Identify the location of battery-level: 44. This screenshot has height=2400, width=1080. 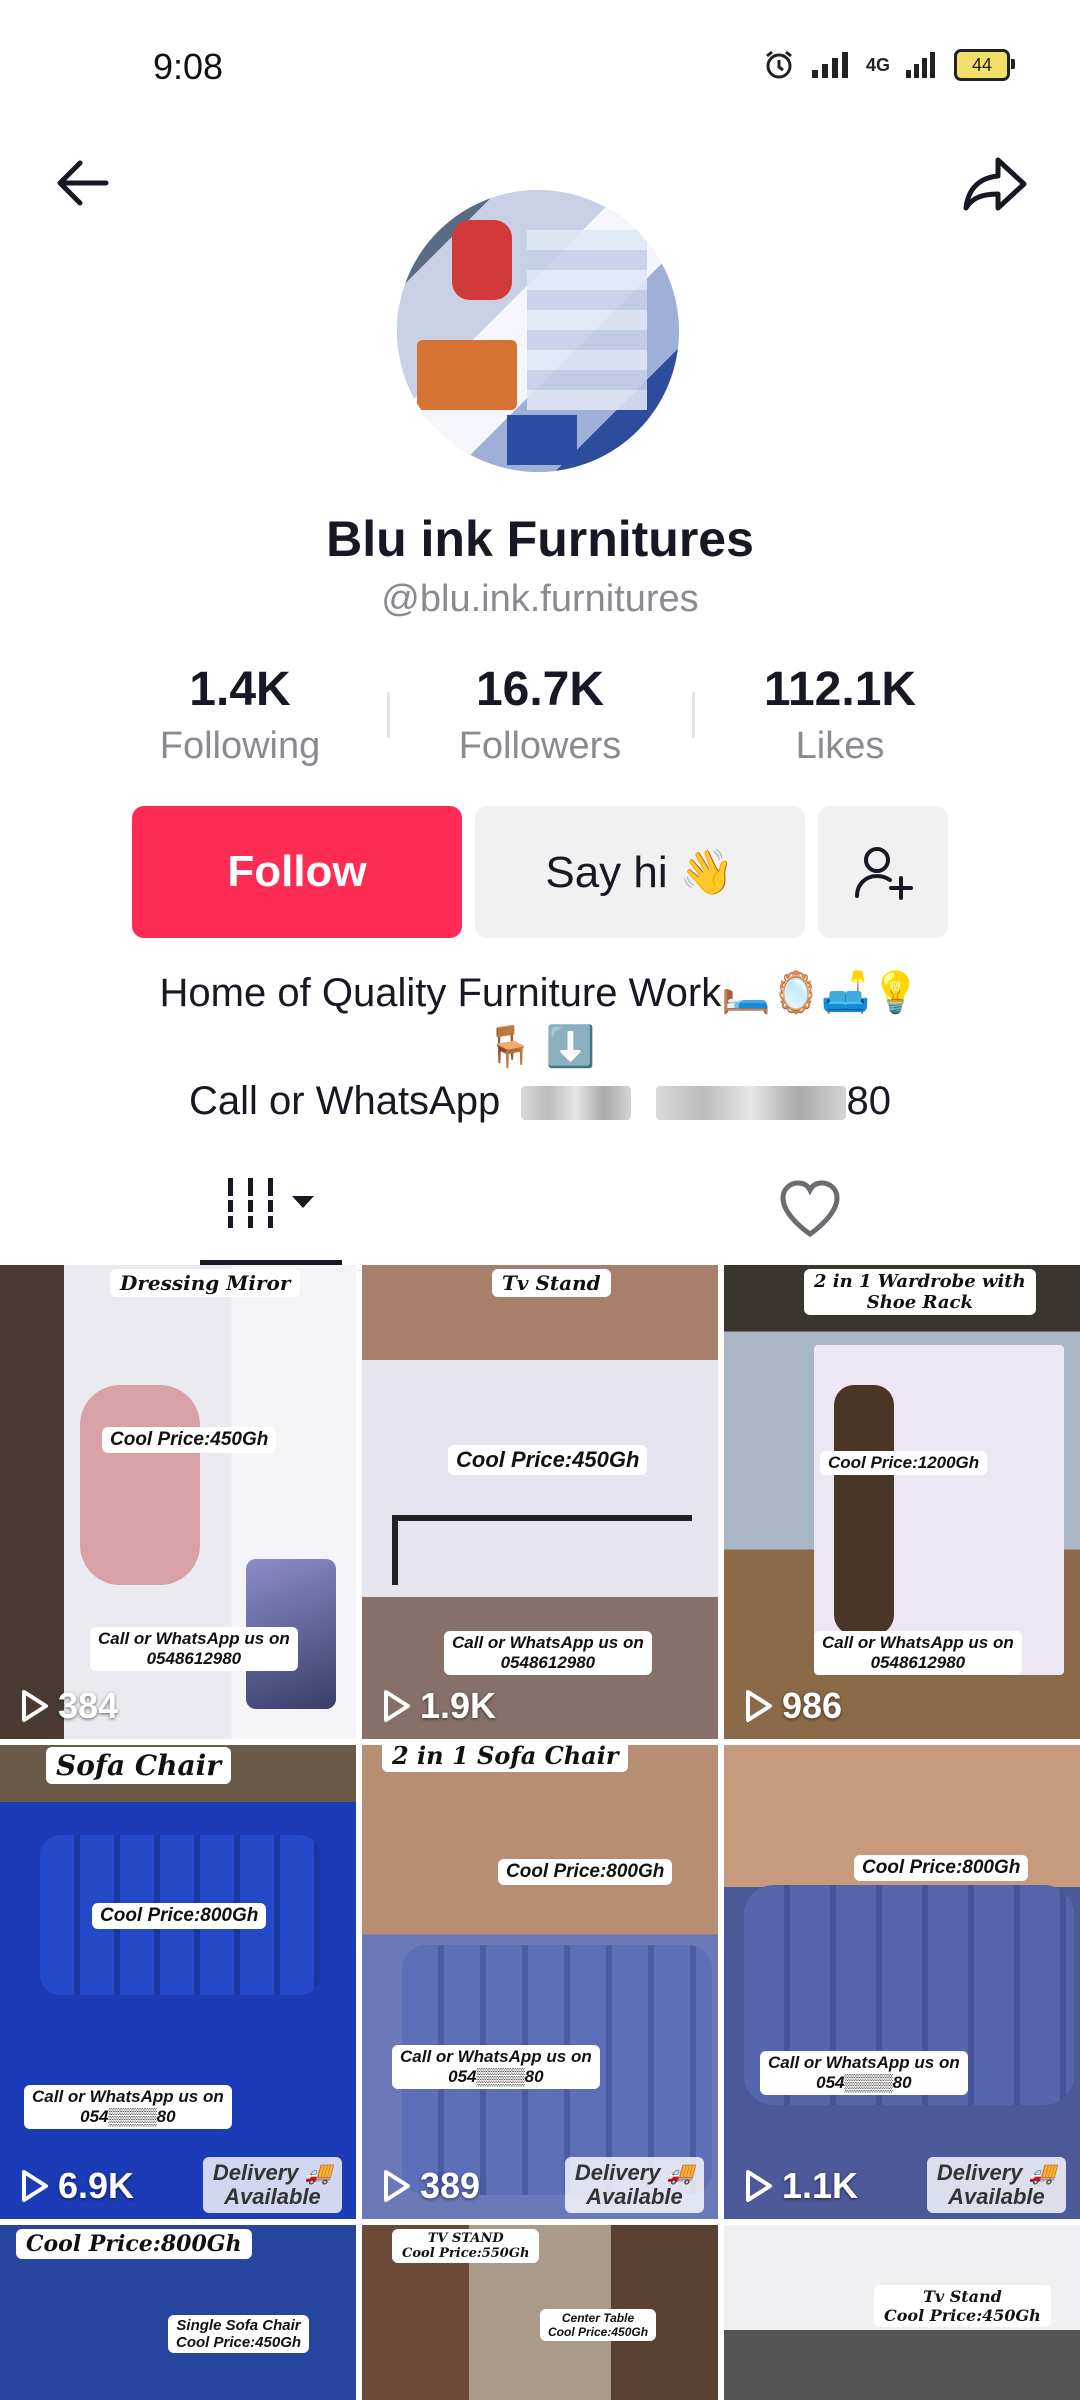
(982, 64).